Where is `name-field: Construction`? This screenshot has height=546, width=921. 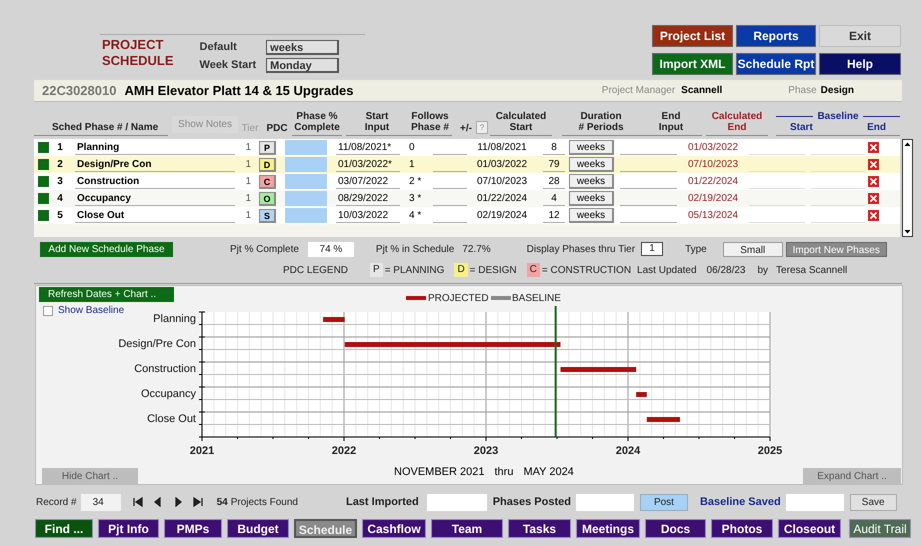 name-field: Construction is located at coordinates (155, 181).